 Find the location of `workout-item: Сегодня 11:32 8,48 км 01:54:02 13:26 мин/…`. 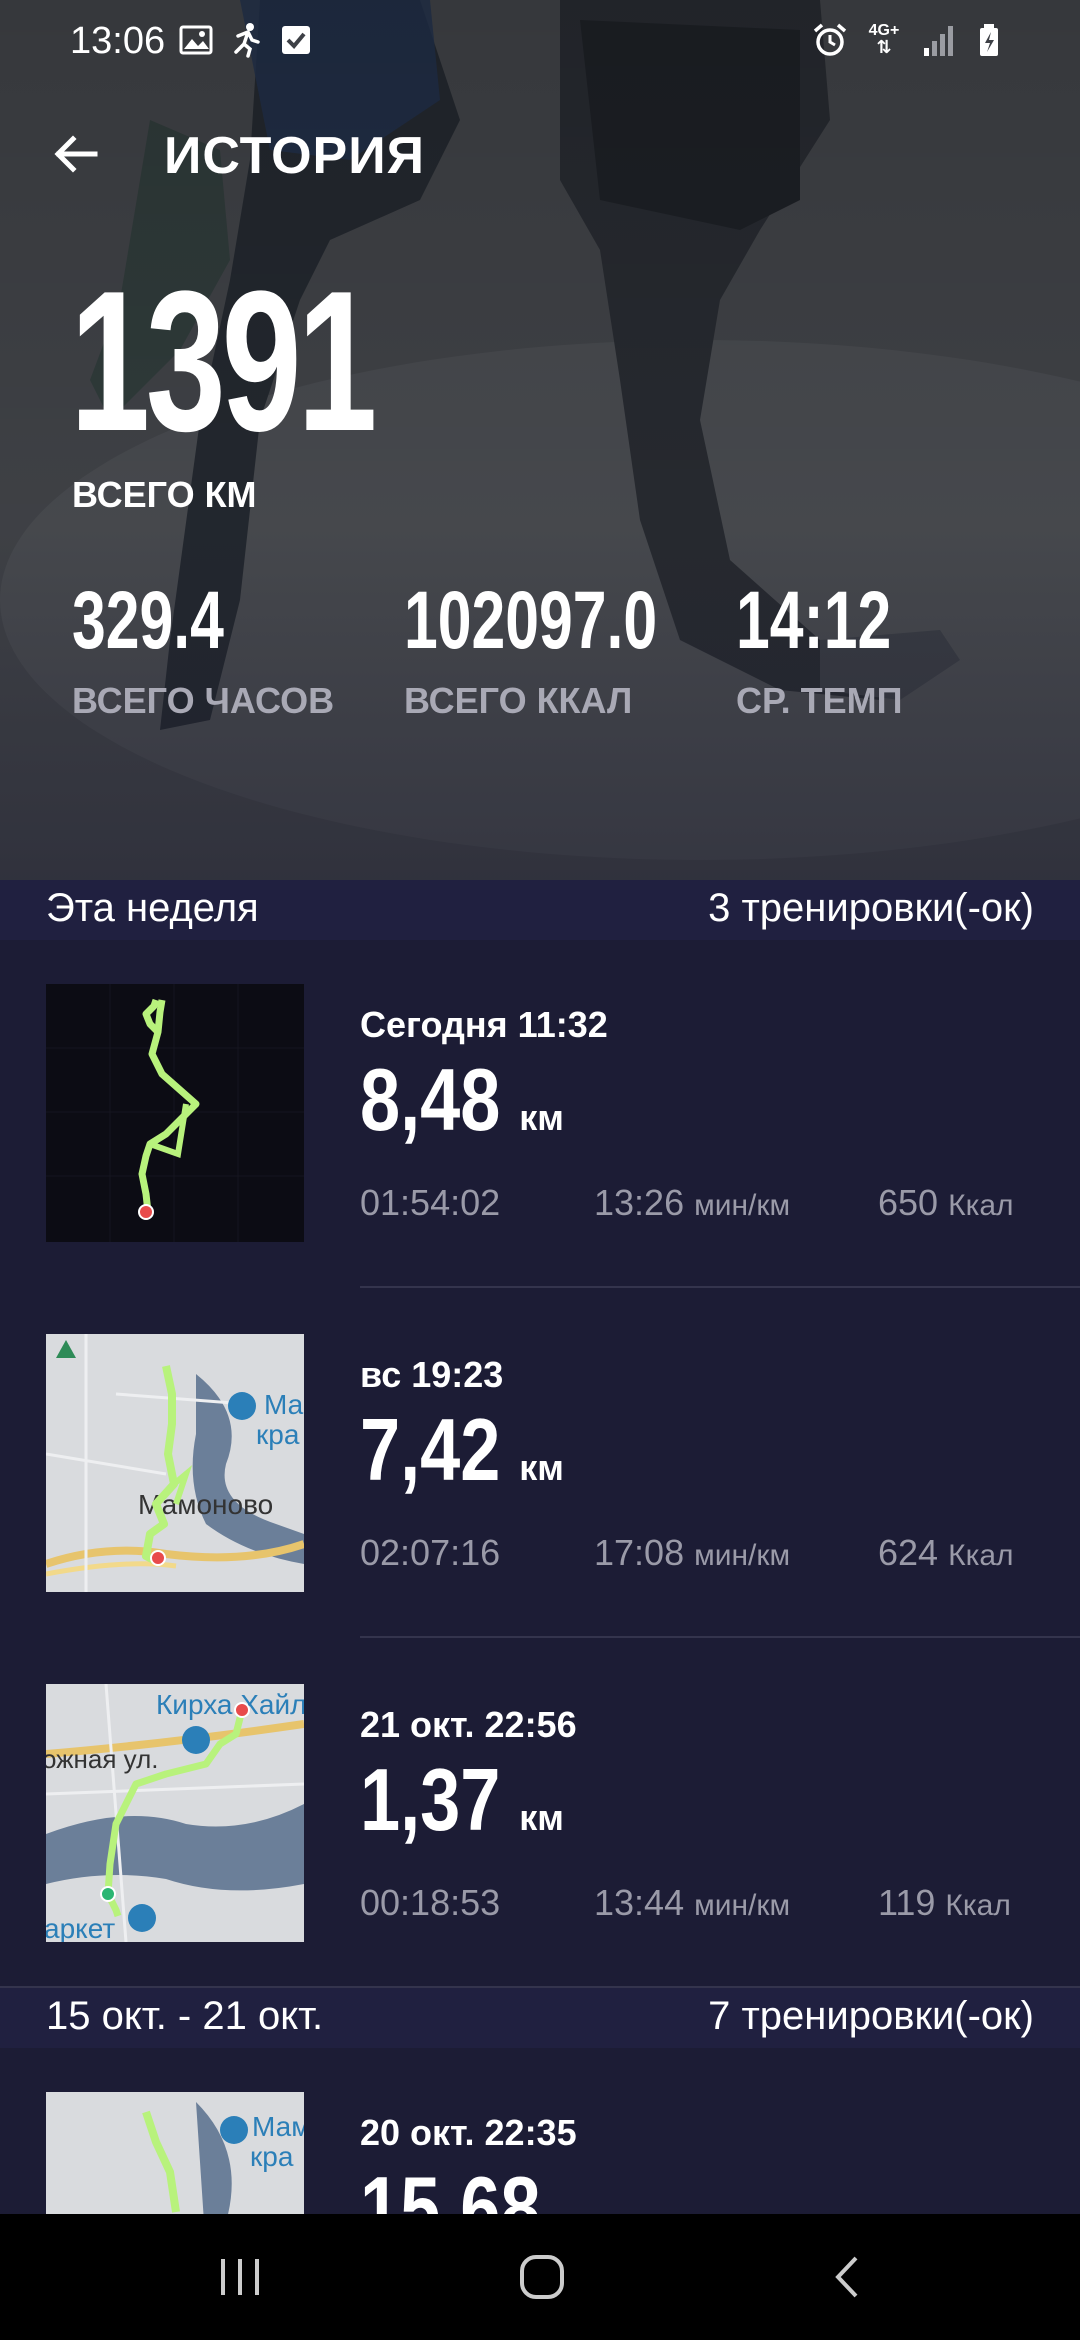

workout-item: Сегодня 11:32 8,48 км 01:54:02 13:26 мин/… is located at coordinates (540, 1159).